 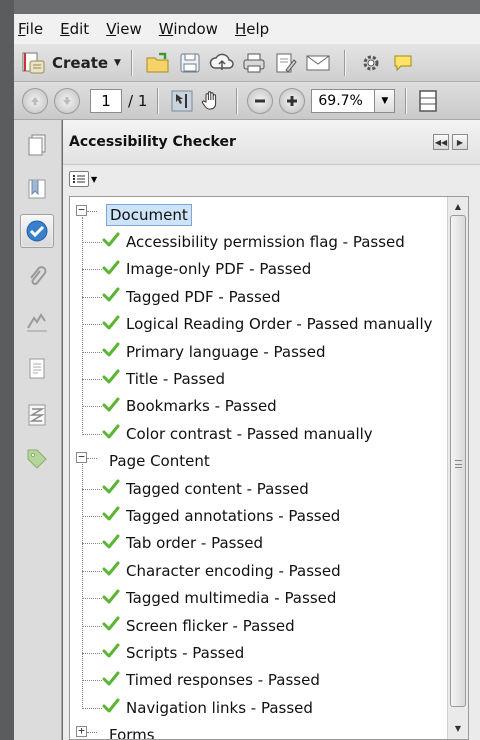 I want to click on vertical-scrollbar: ▲ ▼, so click(x=457, y=468).